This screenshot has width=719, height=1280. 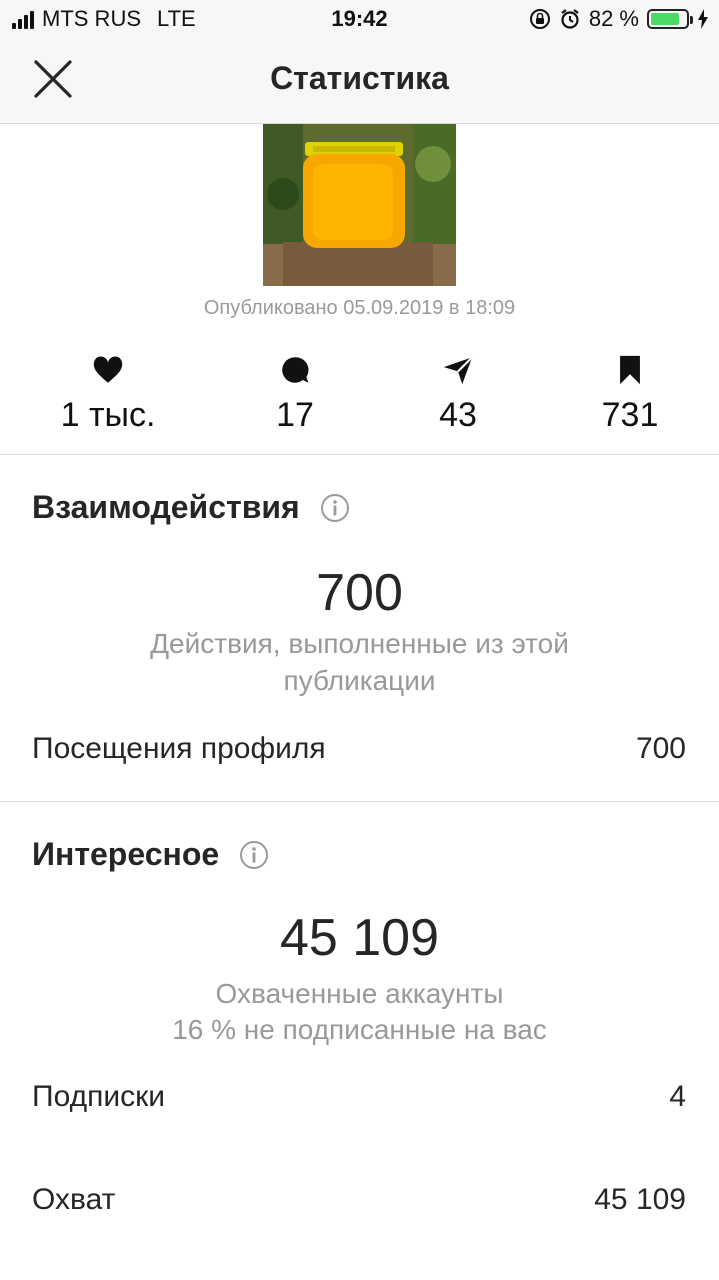 I want to click on stat-saves: 731, so click(x=630, y=393).